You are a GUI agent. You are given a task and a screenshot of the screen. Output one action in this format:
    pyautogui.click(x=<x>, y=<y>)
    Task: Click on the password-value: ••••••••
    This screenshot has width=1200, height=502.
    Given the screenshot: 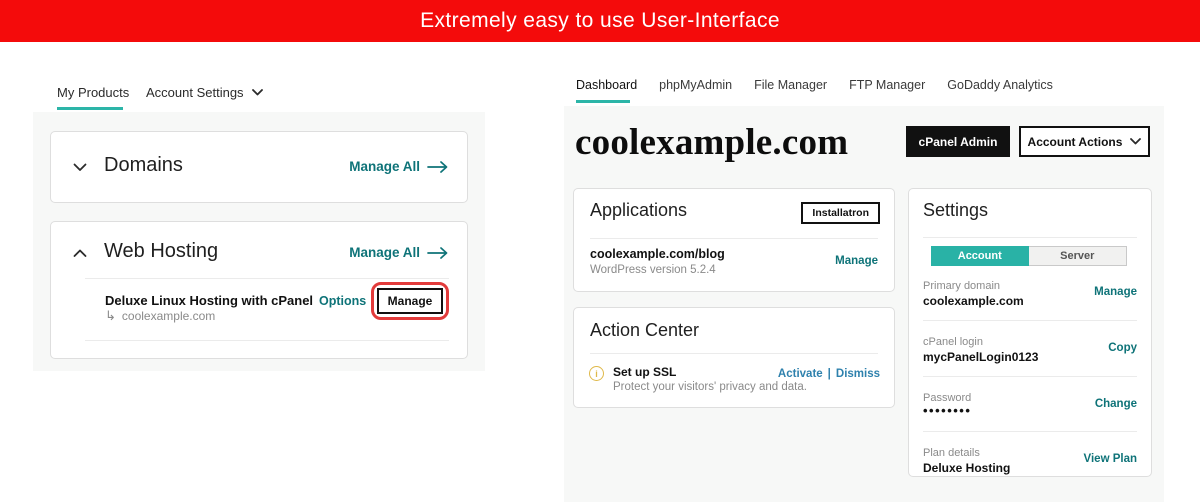 What is the action you would take?
    pyautogui.click(x=947, y=410)
    